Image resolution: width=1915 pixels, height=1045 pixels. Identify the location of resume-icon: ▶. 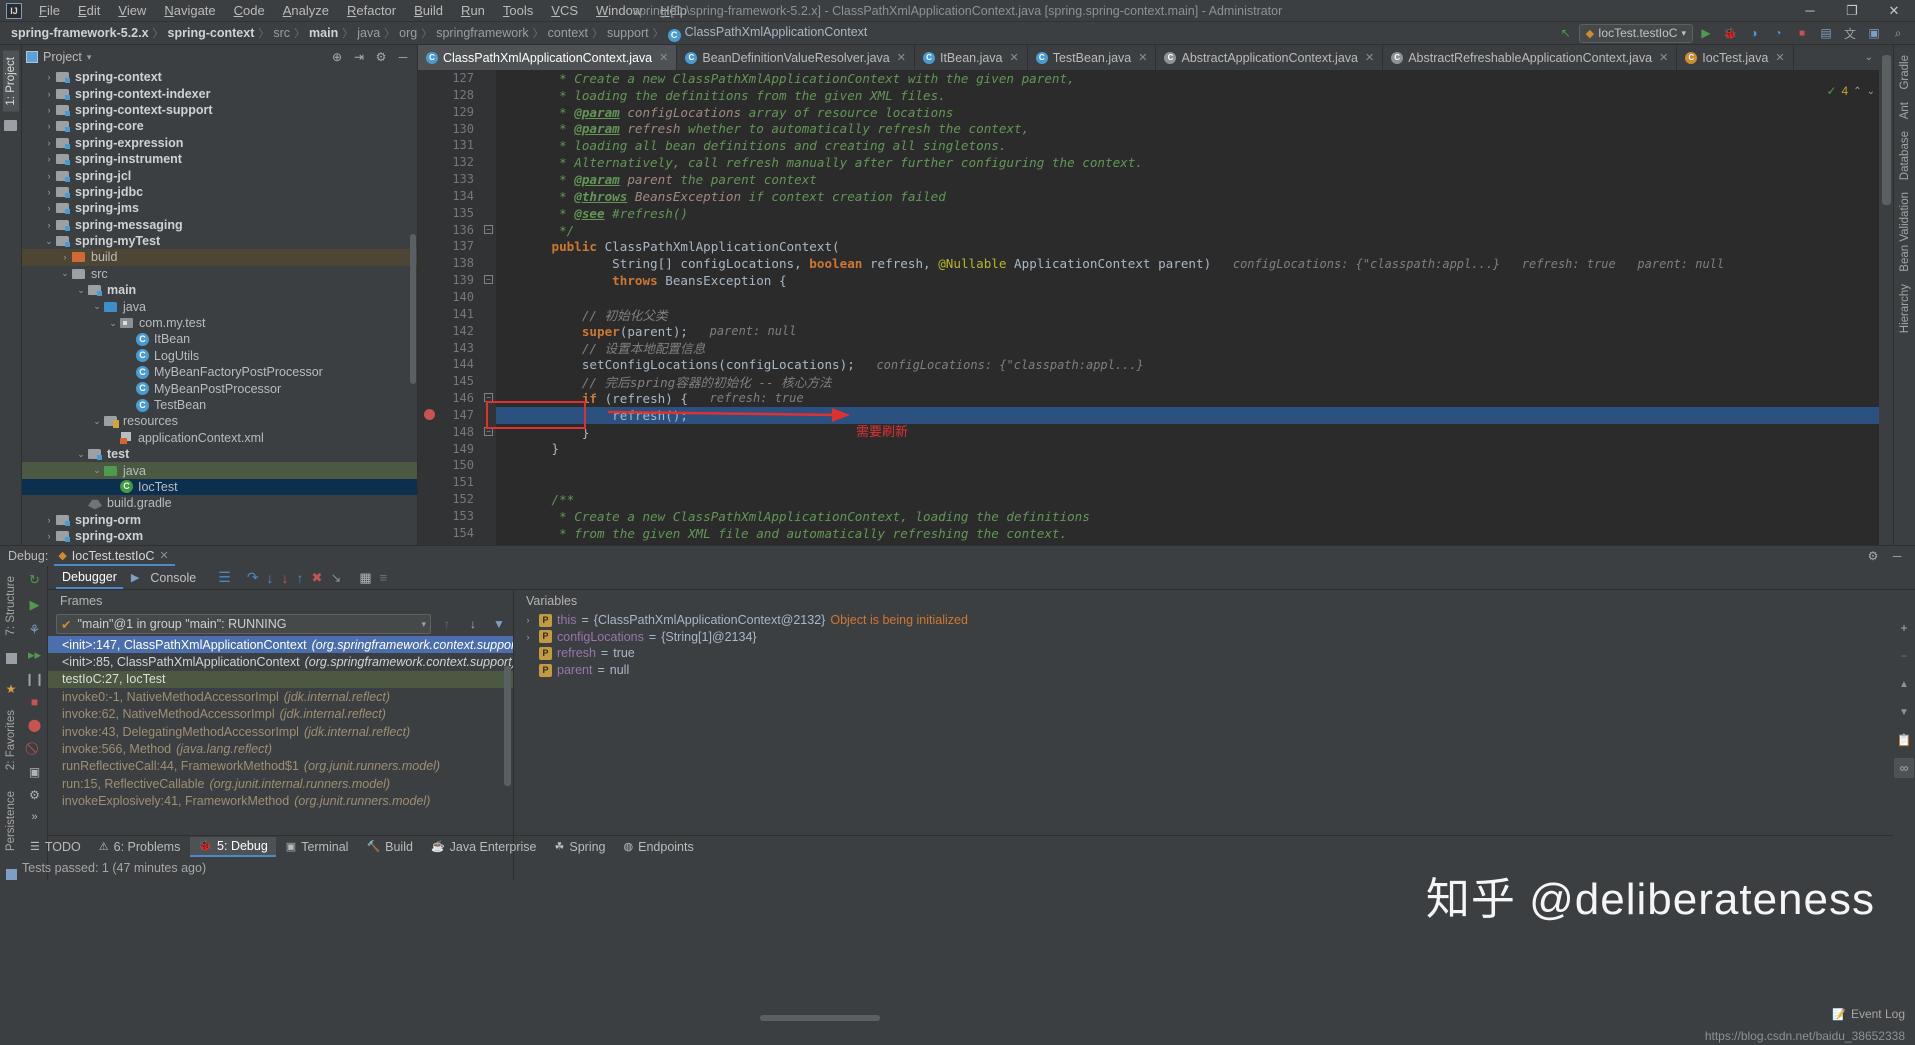
(35, 605).